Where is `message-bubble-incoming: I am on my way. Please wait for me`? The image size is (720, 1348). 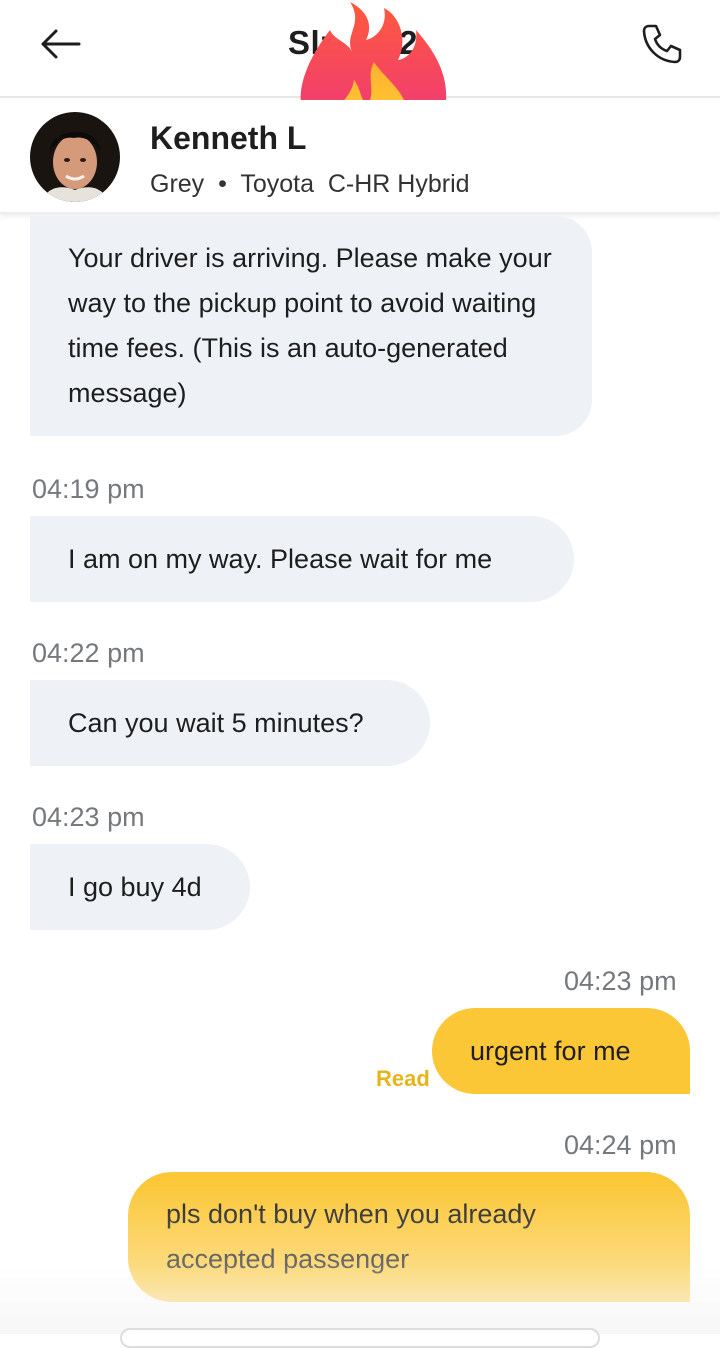 message-bubble-incoming: I am on my way. Please wait for me is located at coordinates (302, 559).